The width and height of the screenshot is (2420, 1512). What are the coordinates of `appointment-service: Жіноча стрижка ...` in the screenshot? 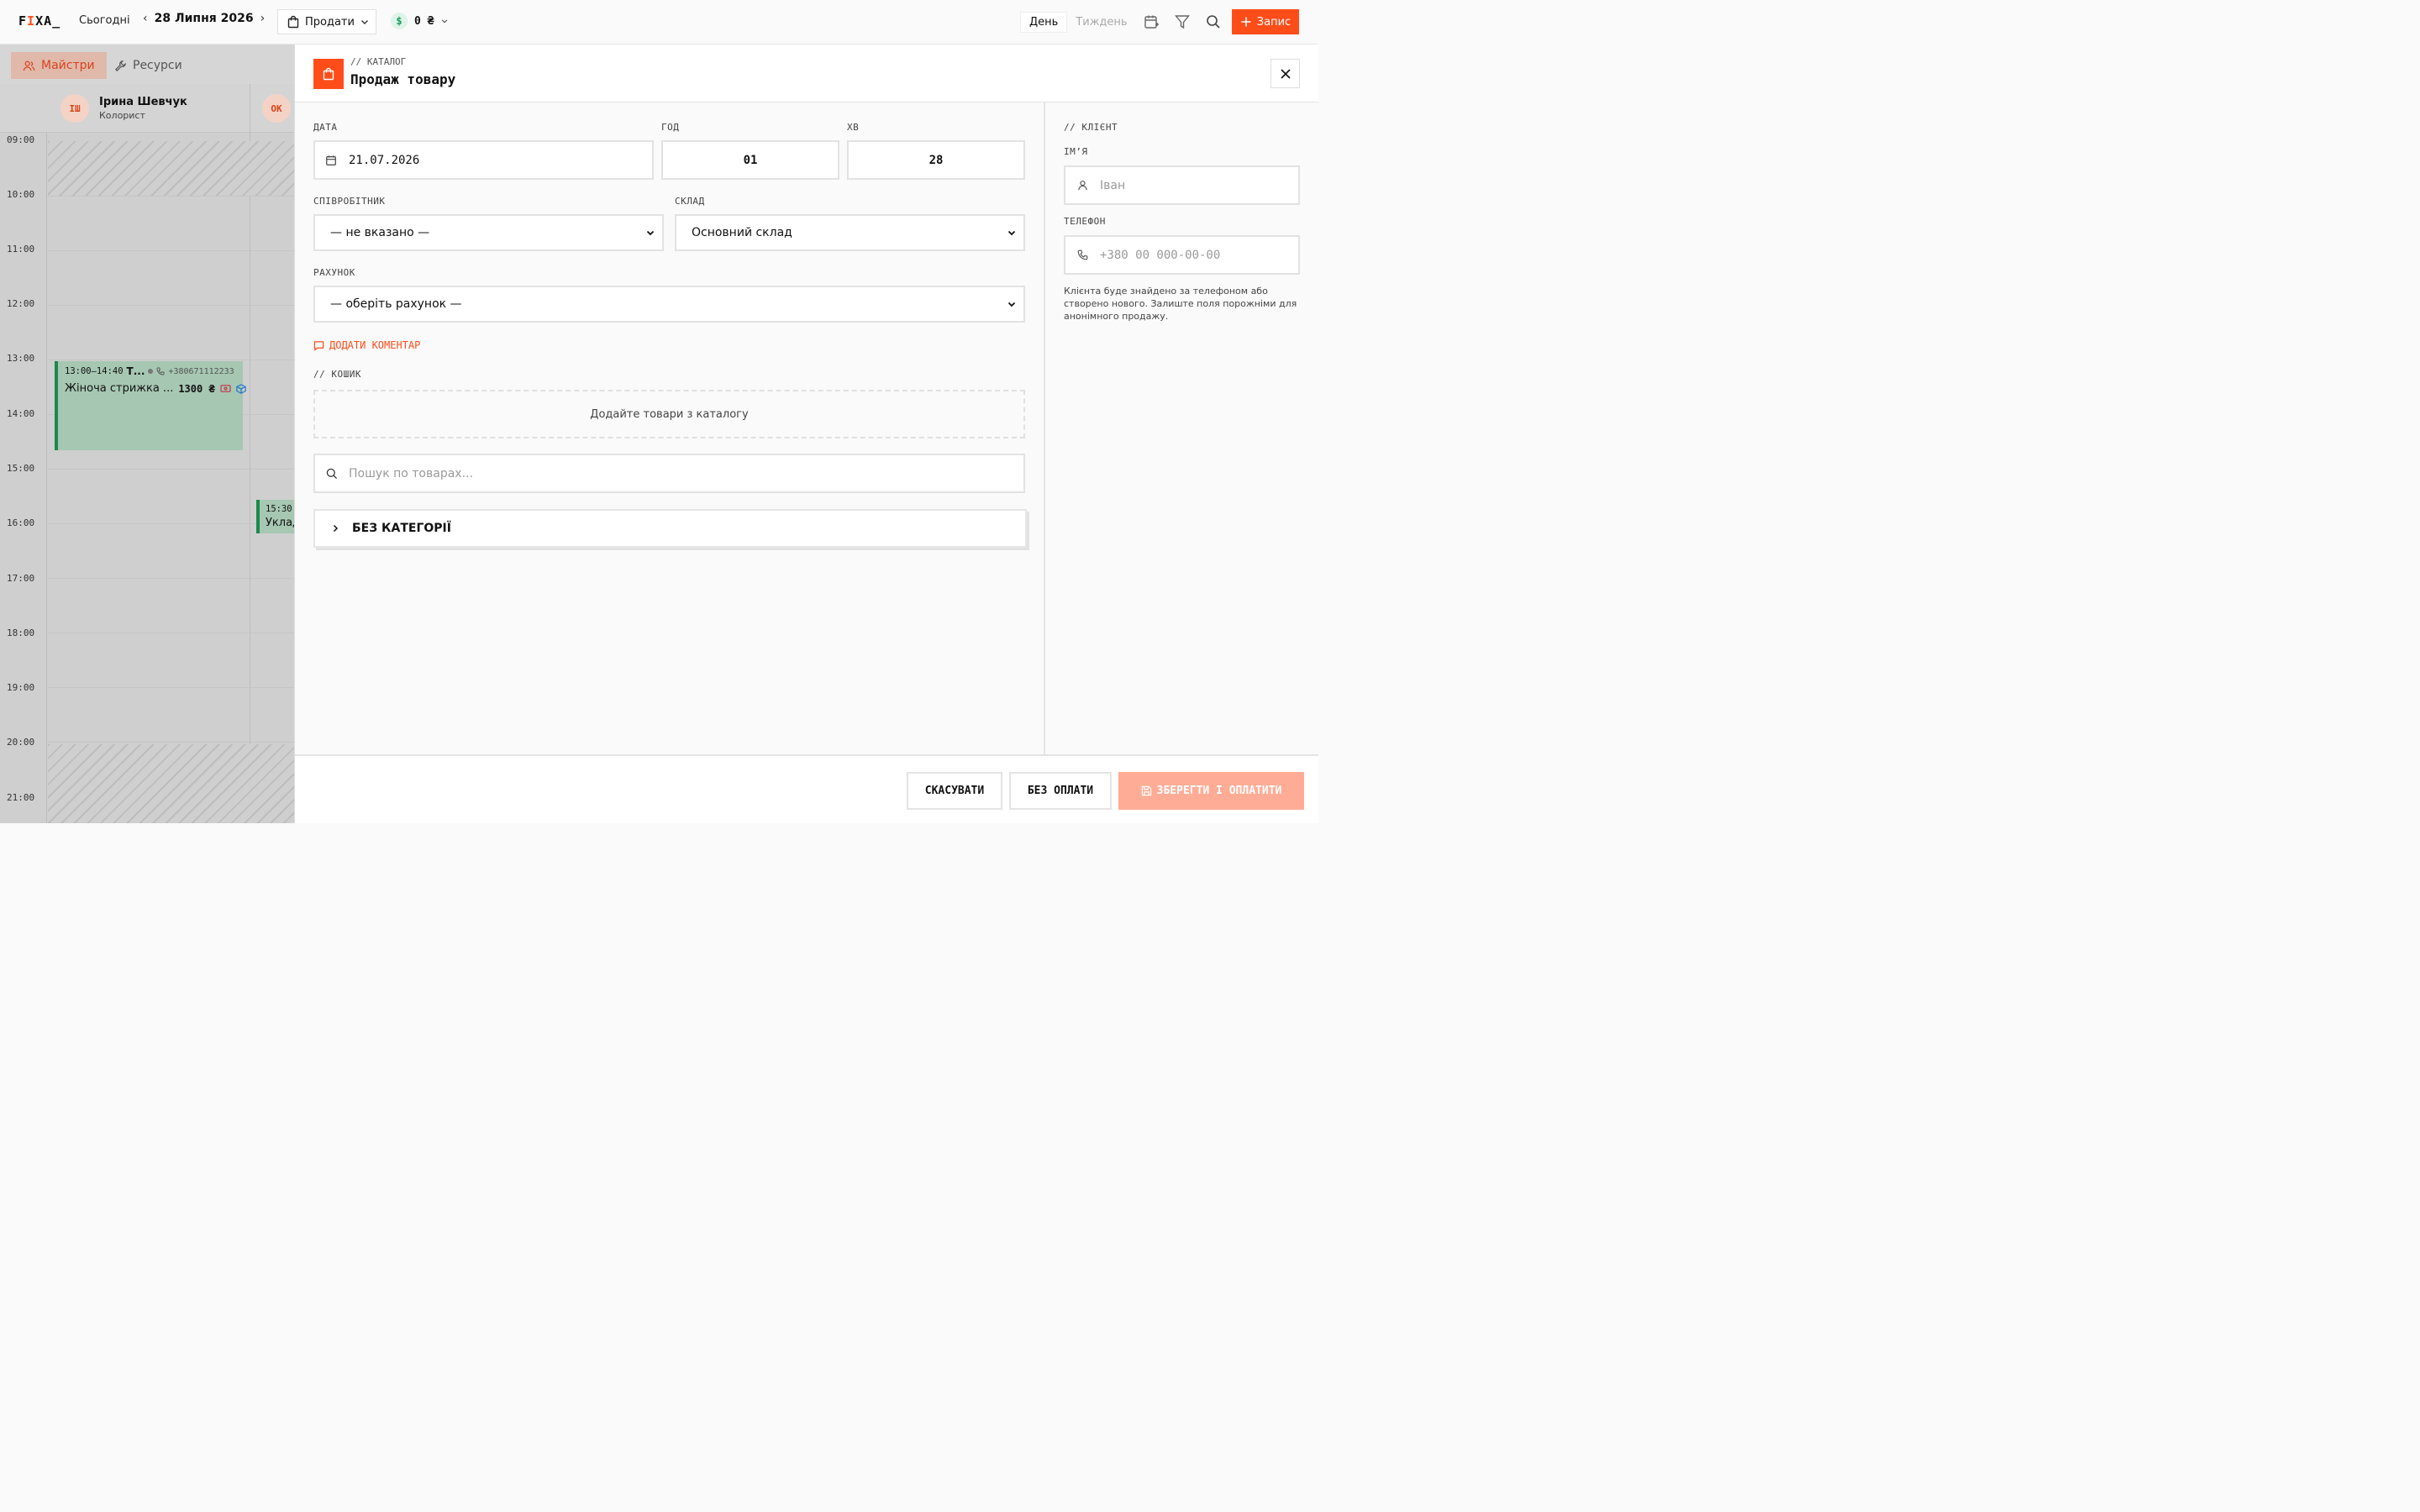 It's located at (120, 388).